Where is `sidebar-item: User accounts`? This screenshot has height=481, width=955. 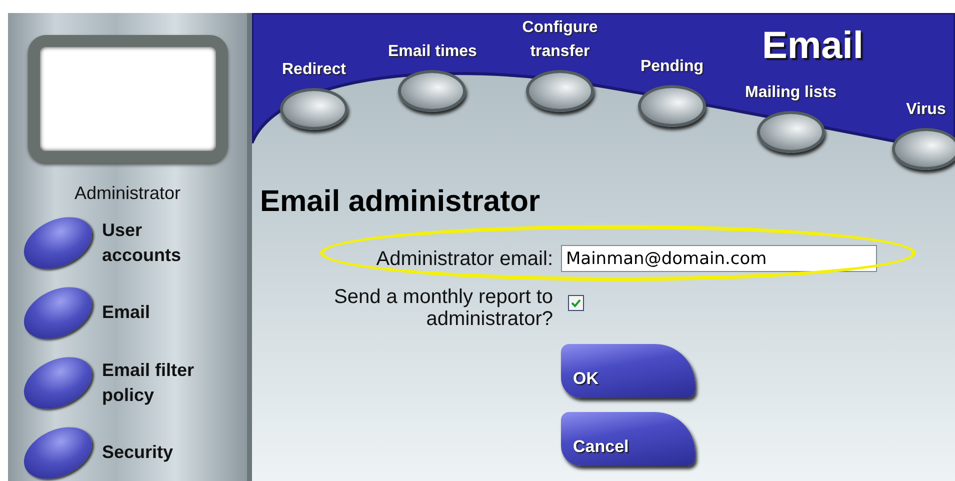 sidebar-item: User accounts is located at coordinates (159, 243).